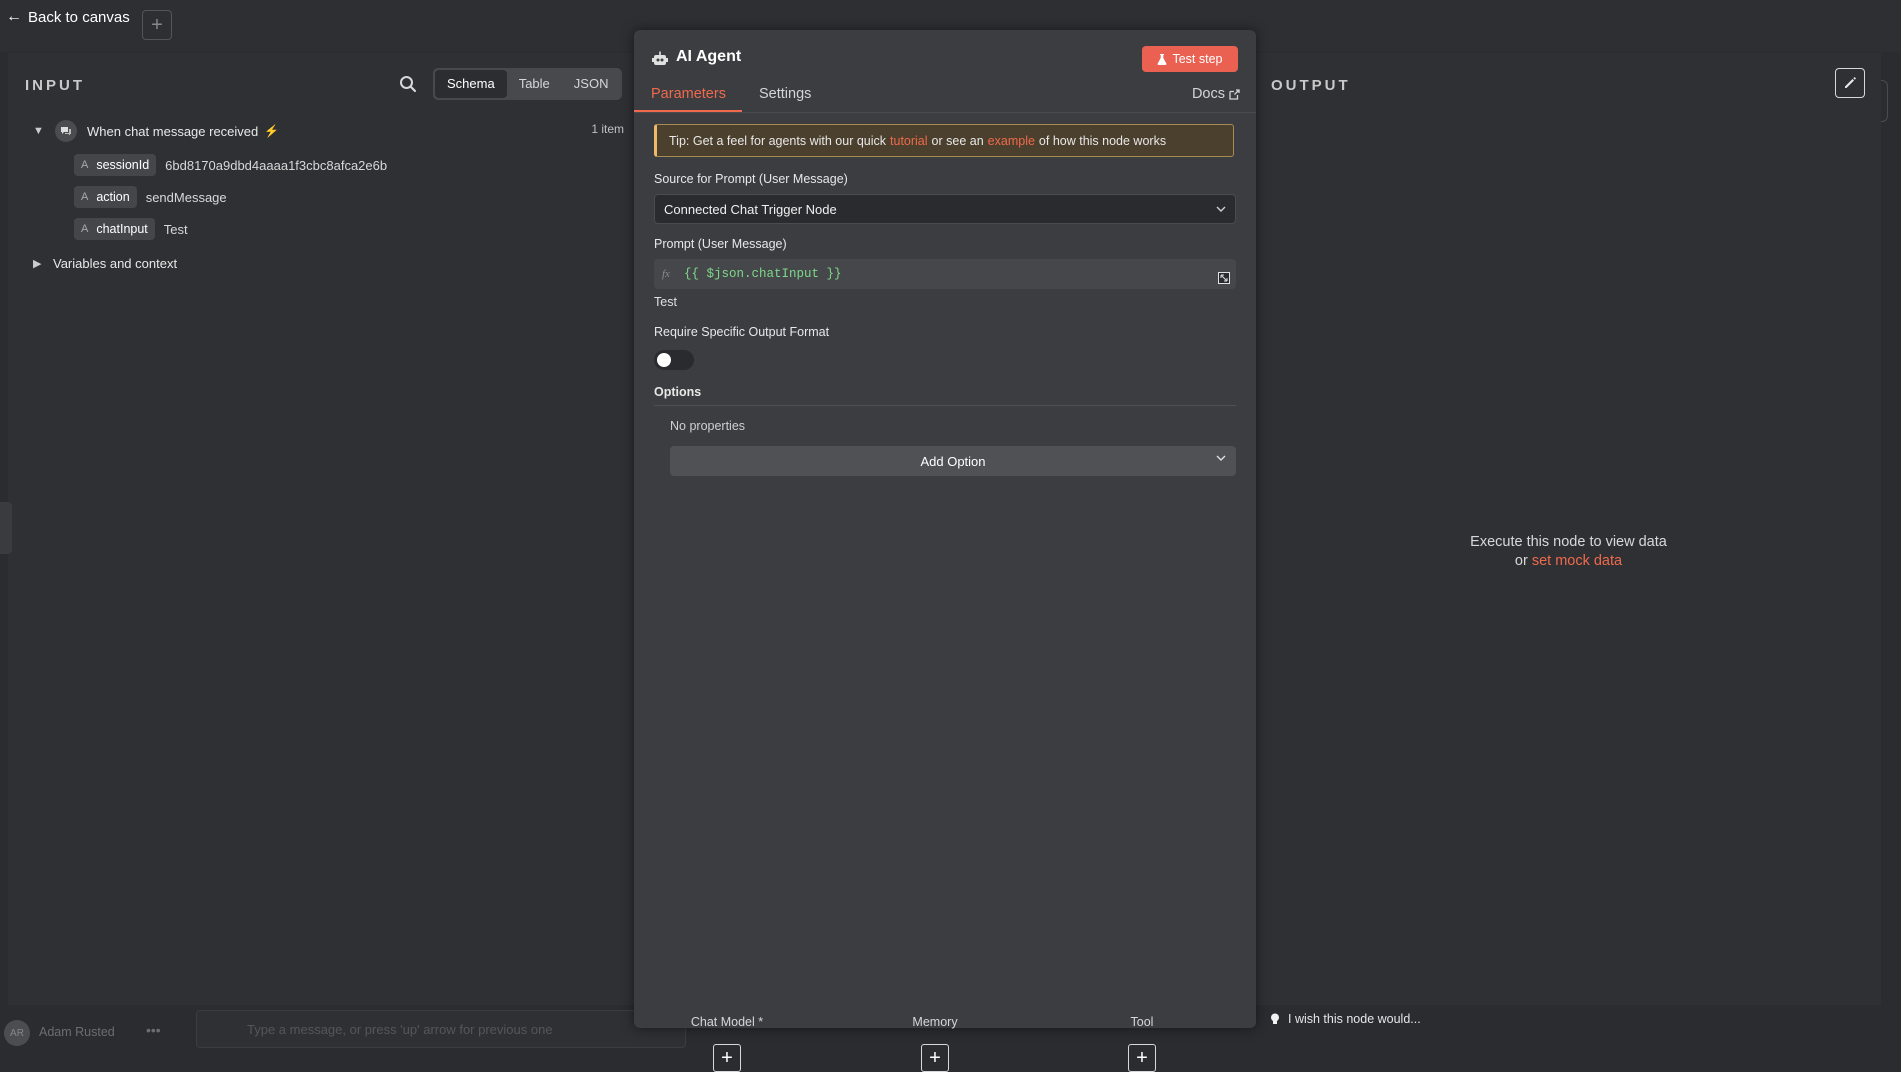 The width and height of the screenshot is (1901, 1072). Describe the element at coordinates (945, 112) in the screenshot. I see `tab-divider` at that location.